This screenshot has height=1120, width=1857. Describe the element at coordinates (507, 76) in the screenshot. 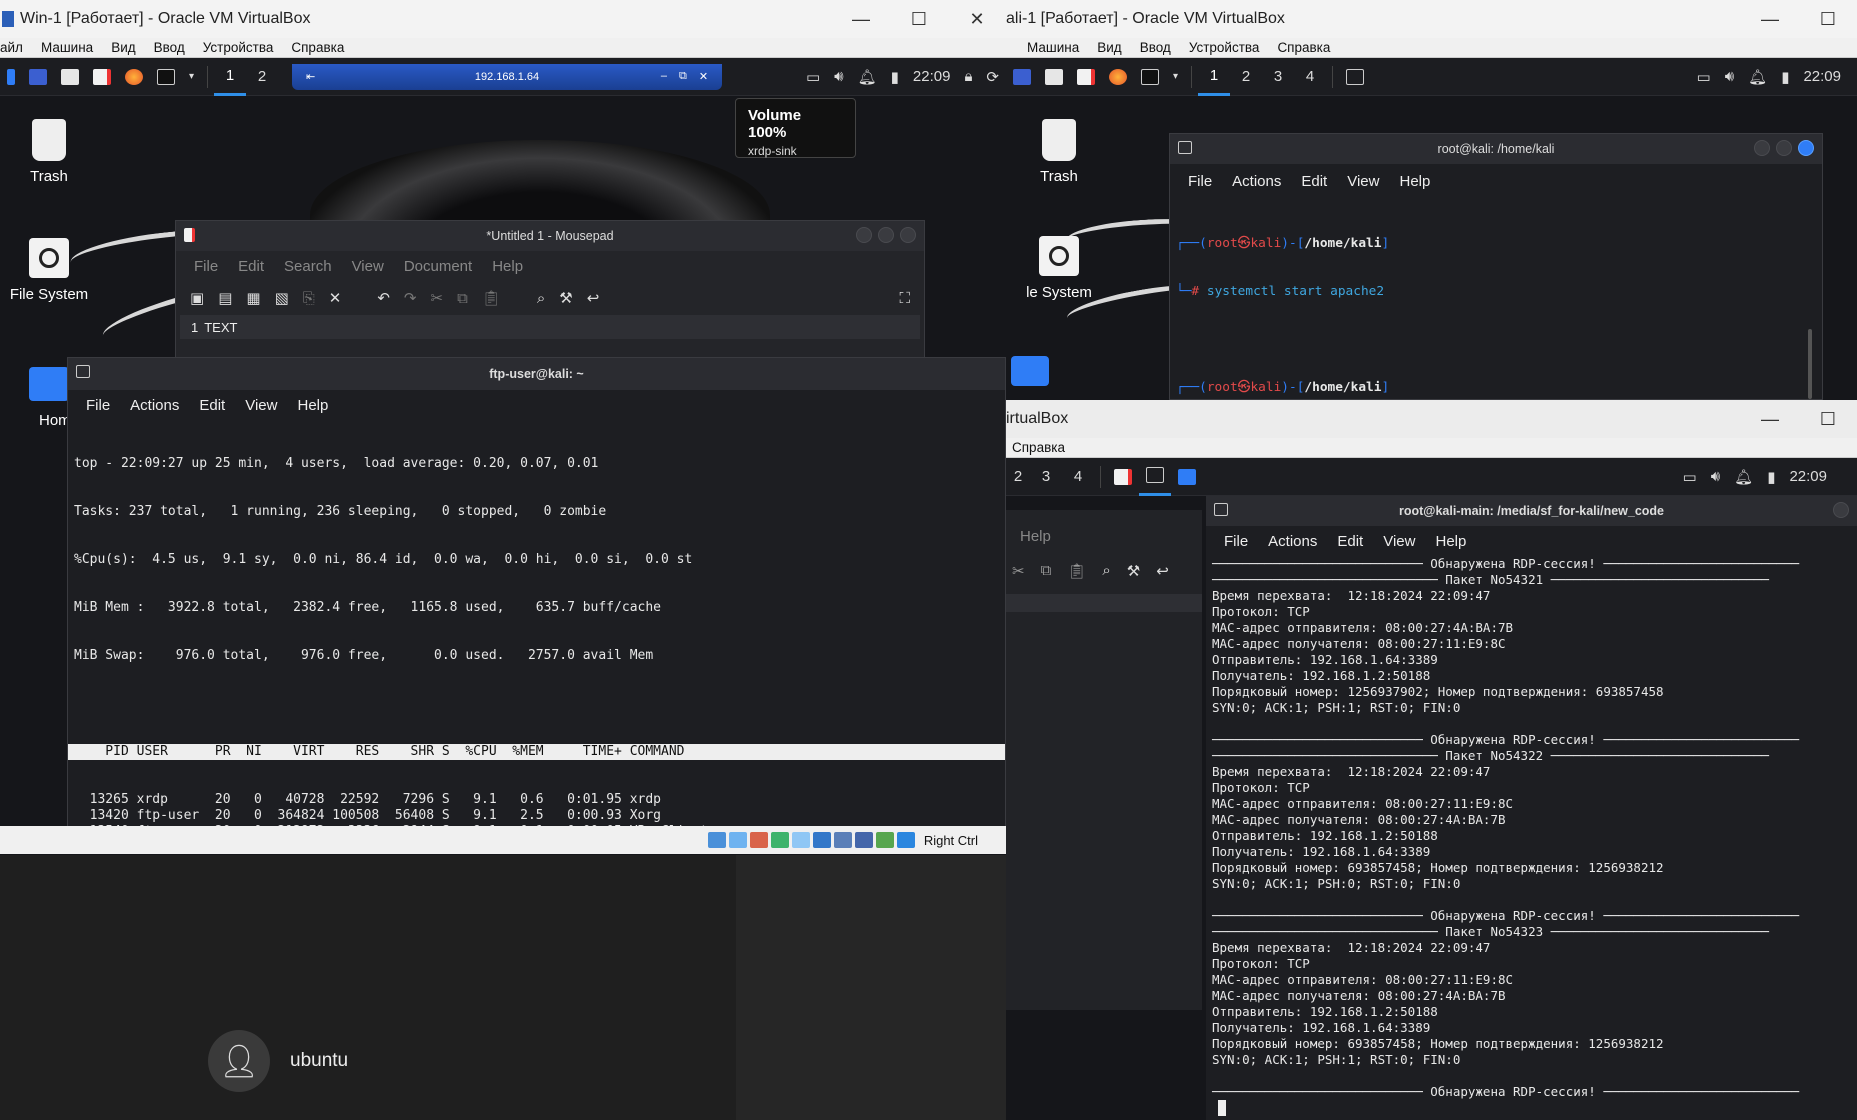

I see `rdp-connection-bar: ⇤ 192.168.1.64 – ⧉ ✕` at that location.